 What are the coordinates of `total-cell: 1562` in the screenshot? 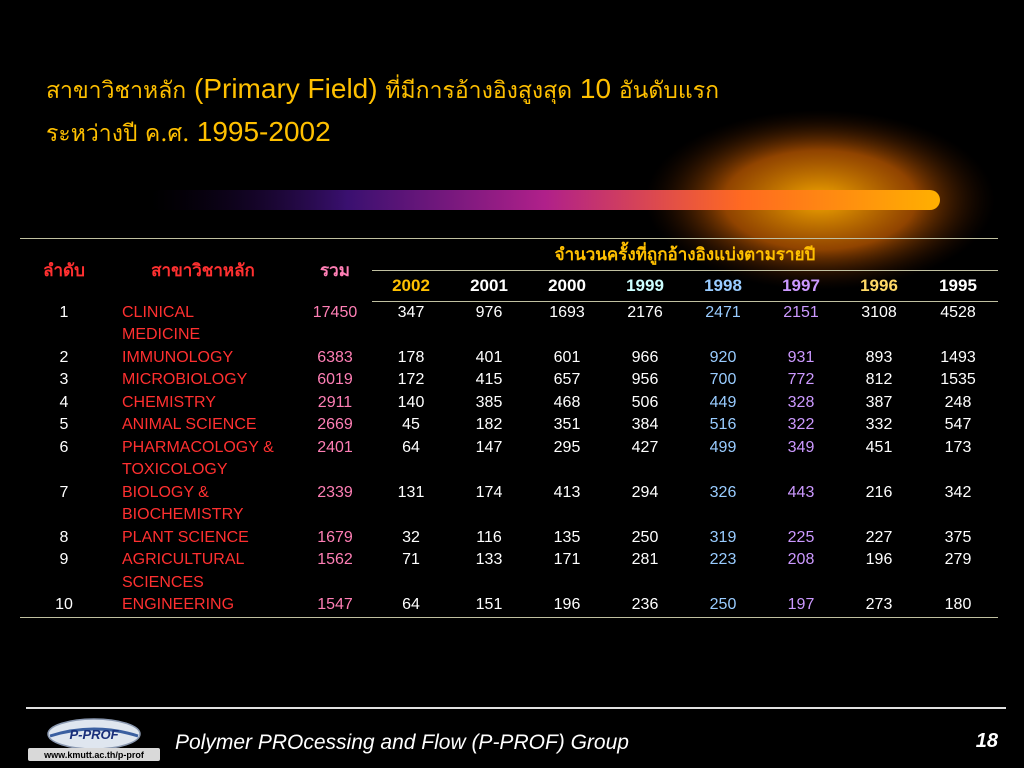 It's located at (335, 559).